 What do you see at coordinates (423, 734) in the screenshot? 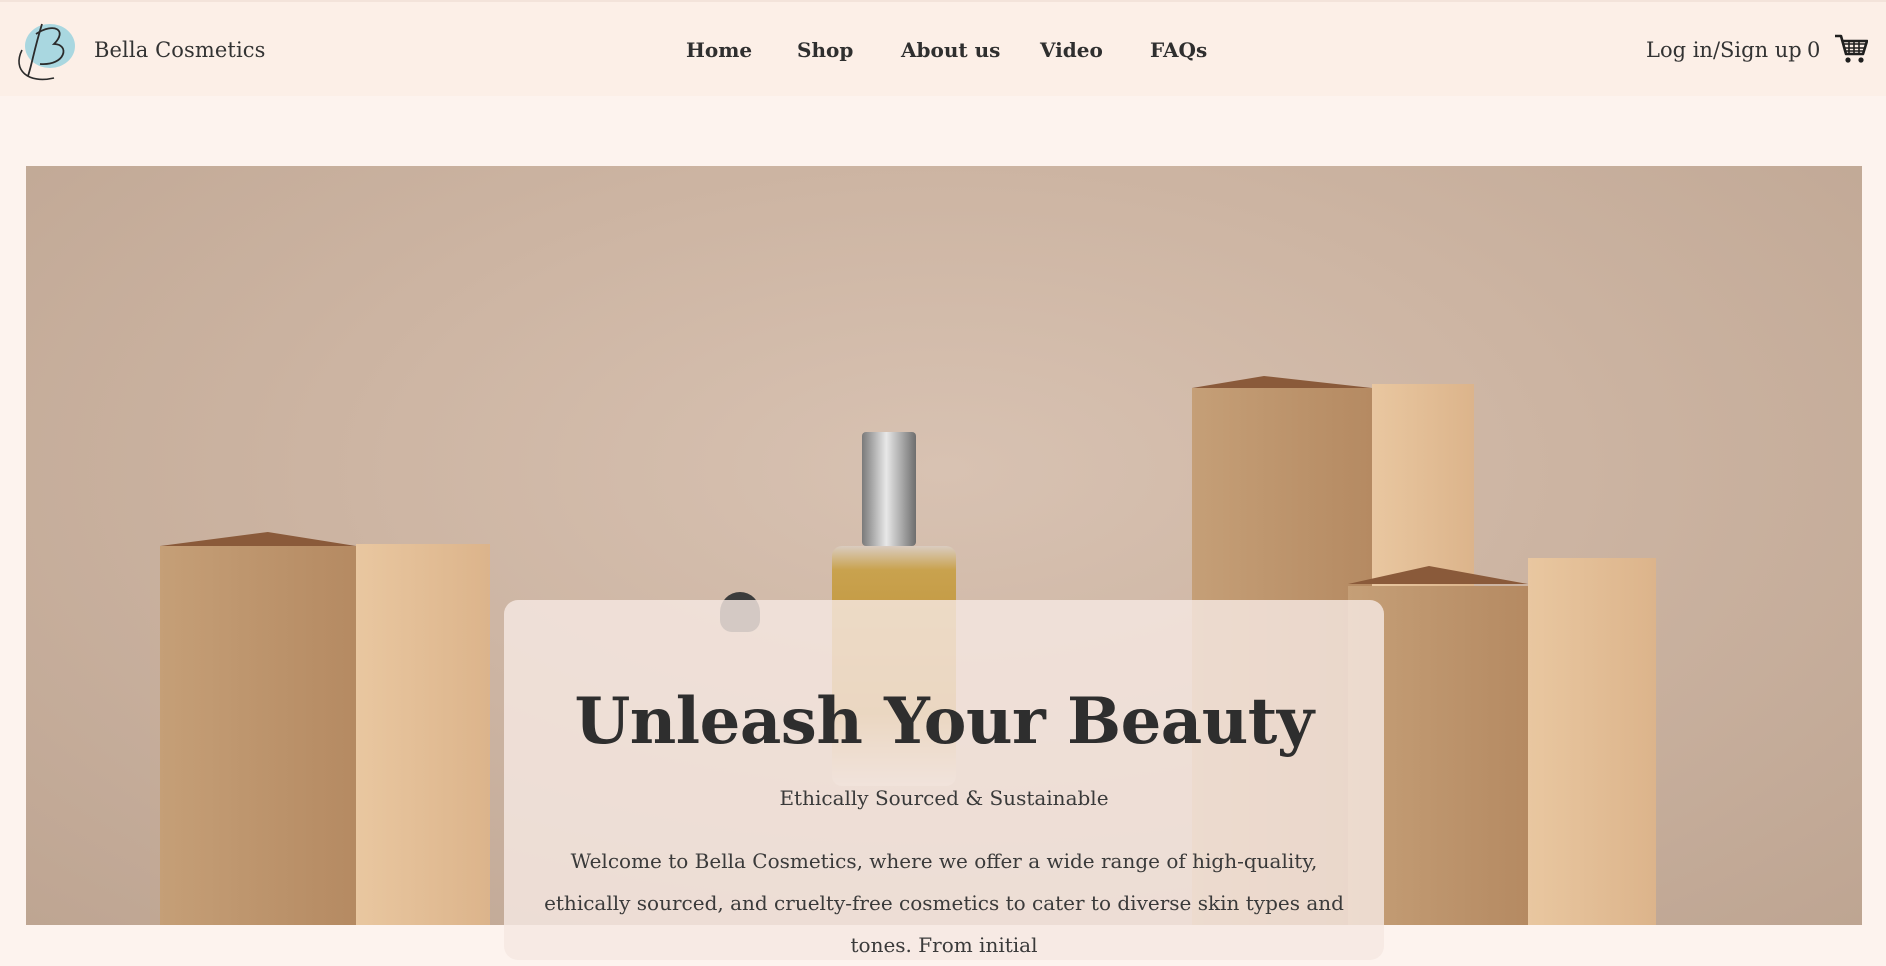
I see `wooden-box-left-side` at bounding box center [423, 734].